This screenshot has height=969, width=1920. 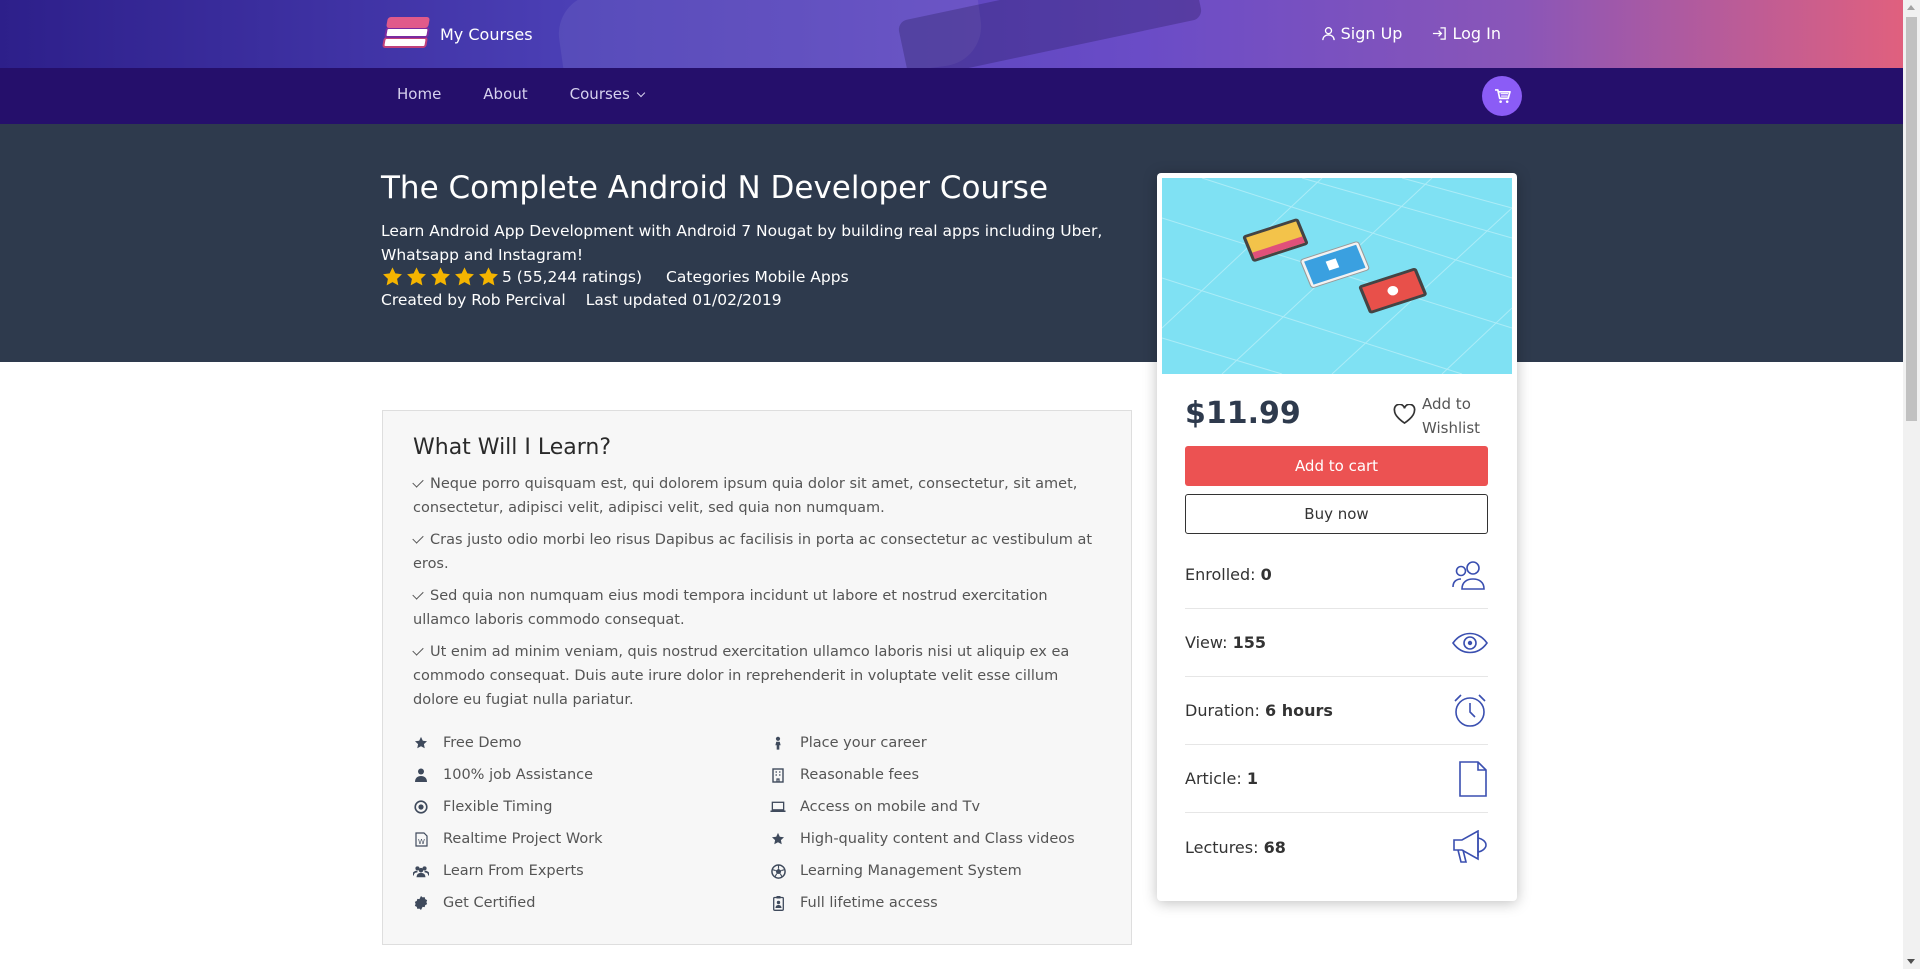 I want to click on feature-item: Learn From Experts, so click(x=591, y=871).